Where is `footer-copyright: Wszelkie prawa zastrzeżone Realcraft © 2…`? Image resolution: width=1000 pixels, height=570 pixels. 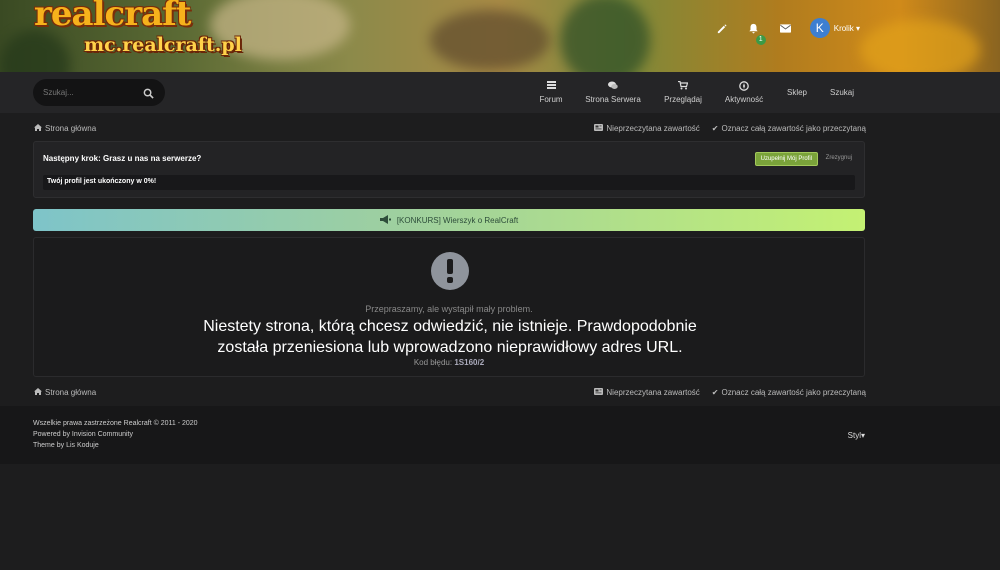
footer-copyright: Wszelkie prawa zastrzeżone Realcraft © 2… is located at coordinates (115, 423).